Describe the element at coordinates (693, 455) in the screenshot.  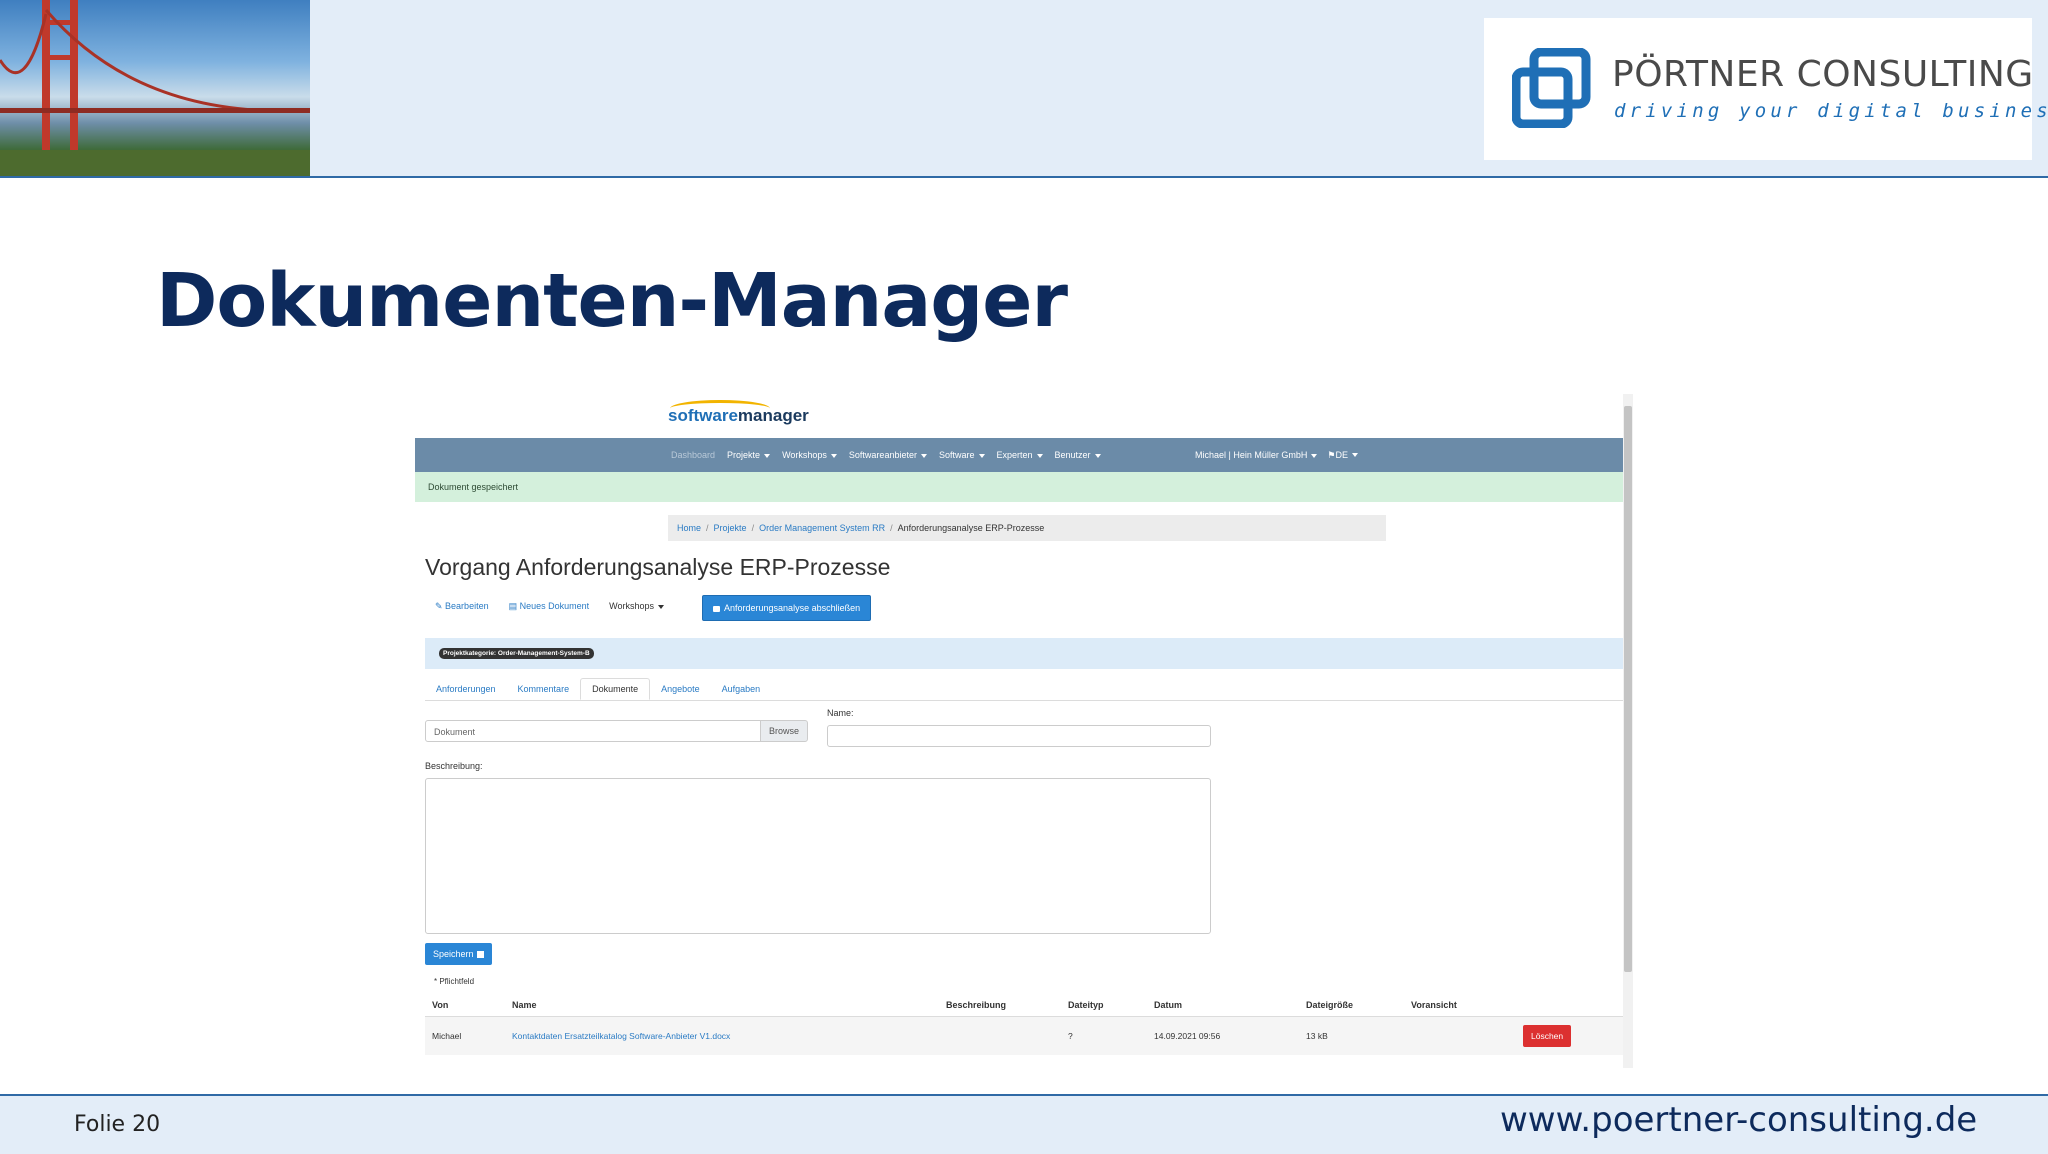
I see `nav-dashboard: Dashboard` at that location.